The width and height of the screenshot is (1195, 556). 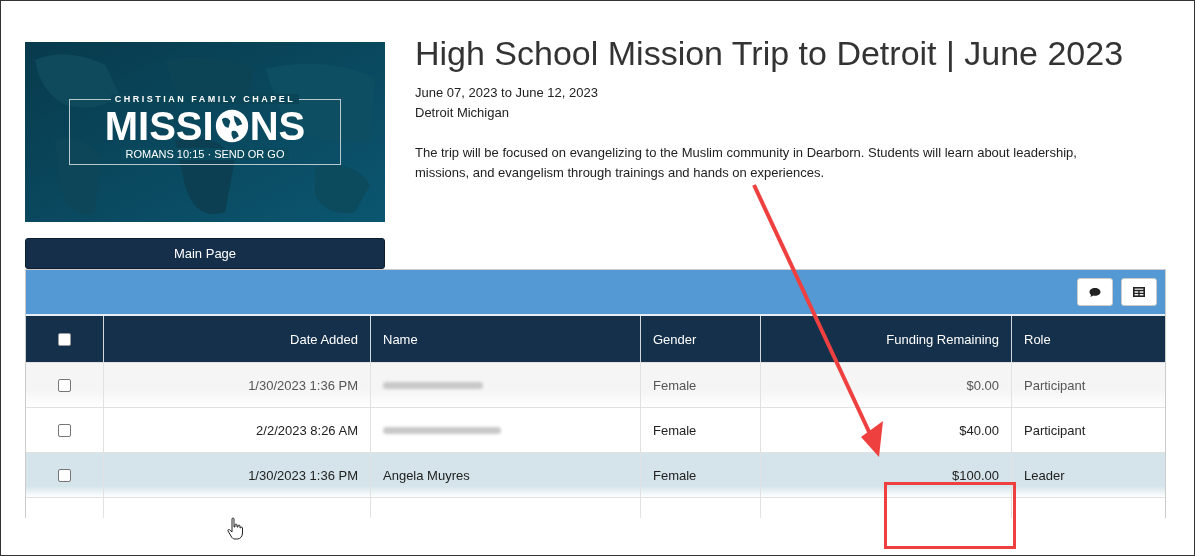 What do you see at coordinates (462, 113) in the screenshot?
I see `trip-location: Detroit Michigan` at bounding box center [462, 113].